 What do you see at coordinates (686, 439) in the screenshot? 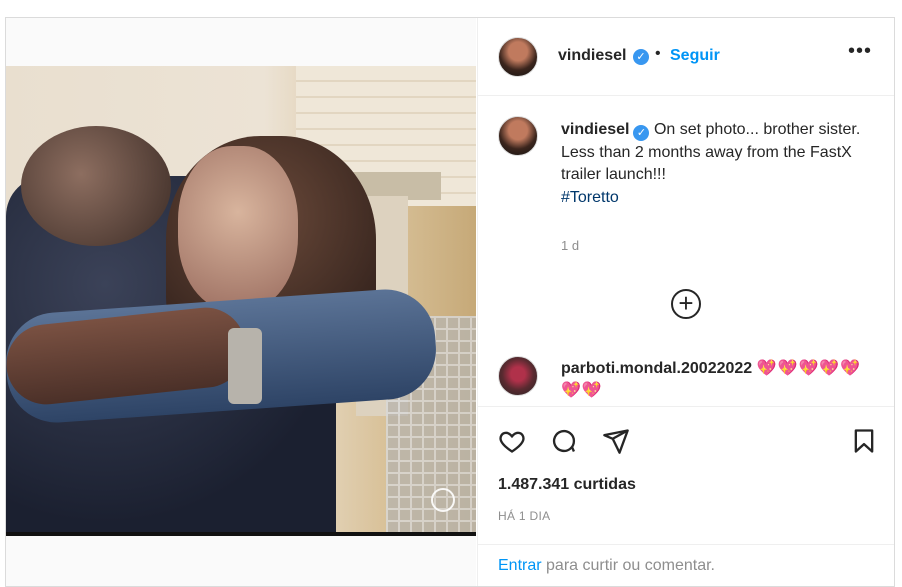
I see `action-bar` at bounding box center [686, 439].